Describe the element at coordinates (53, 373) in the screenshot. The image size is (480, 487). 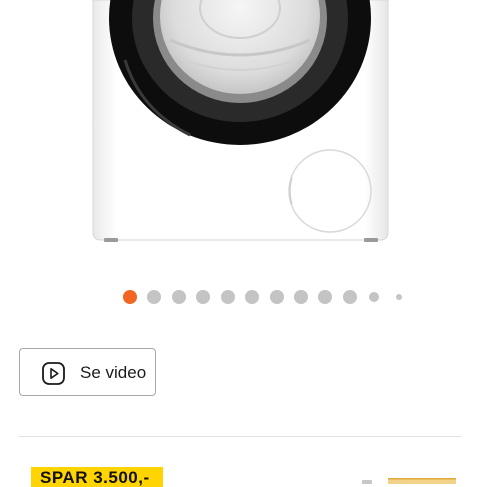
I see `play-icon` at that location.